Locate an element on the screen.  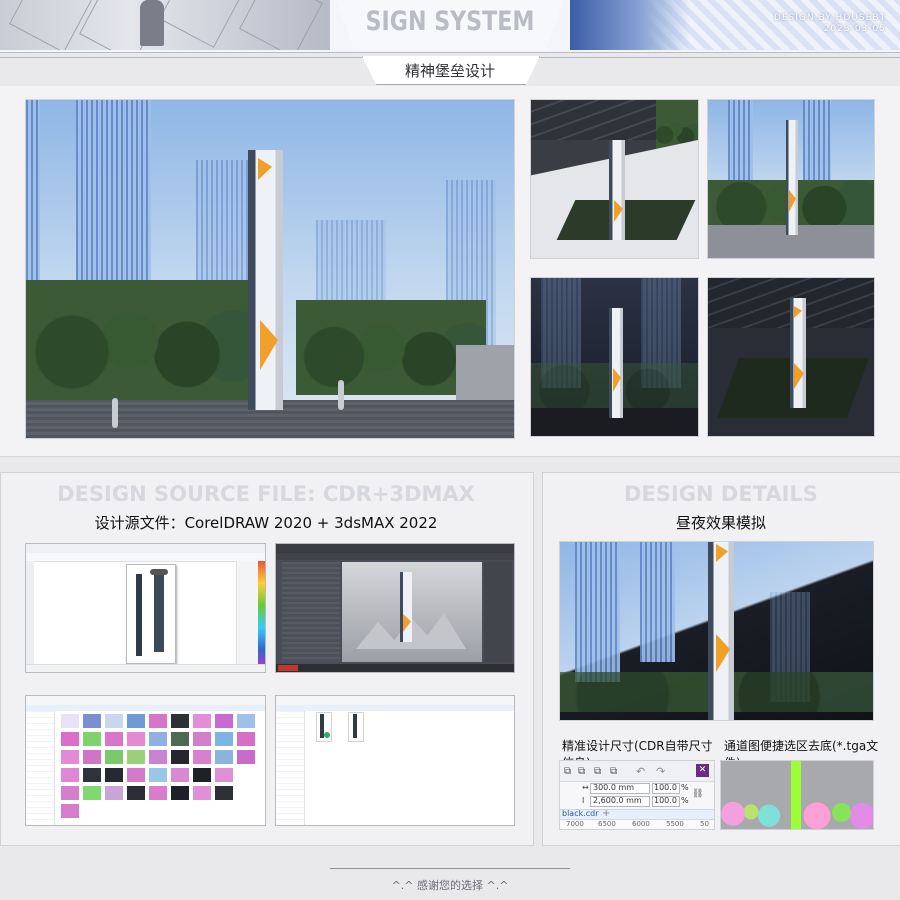
ruler-tick: 6000 is located at coordinates (641, 824).